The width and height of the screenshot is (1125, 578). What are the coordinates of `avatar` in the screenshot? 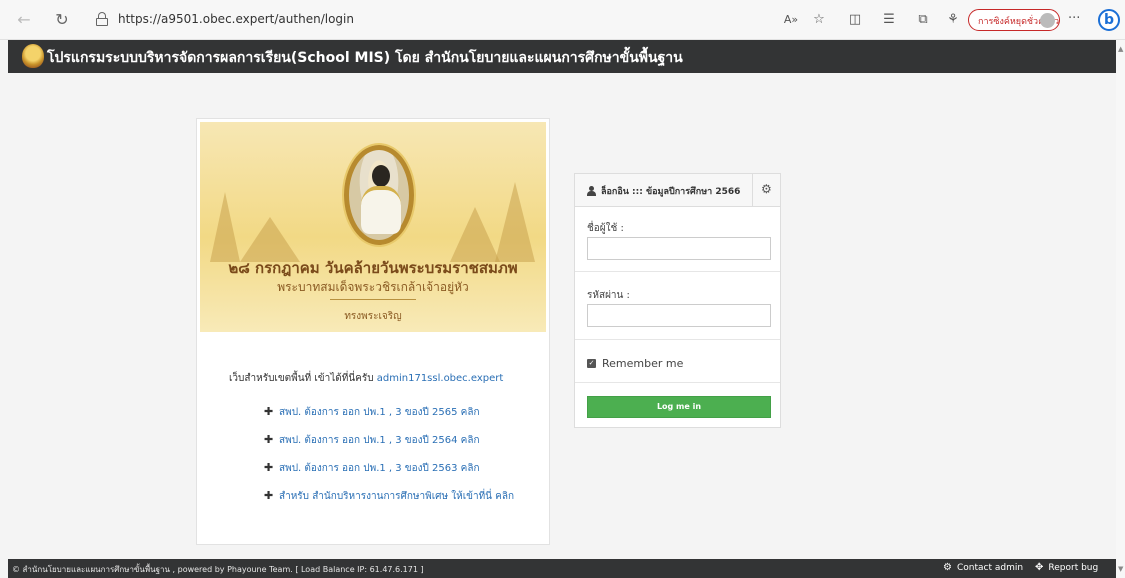 It's located at (1047, 20).